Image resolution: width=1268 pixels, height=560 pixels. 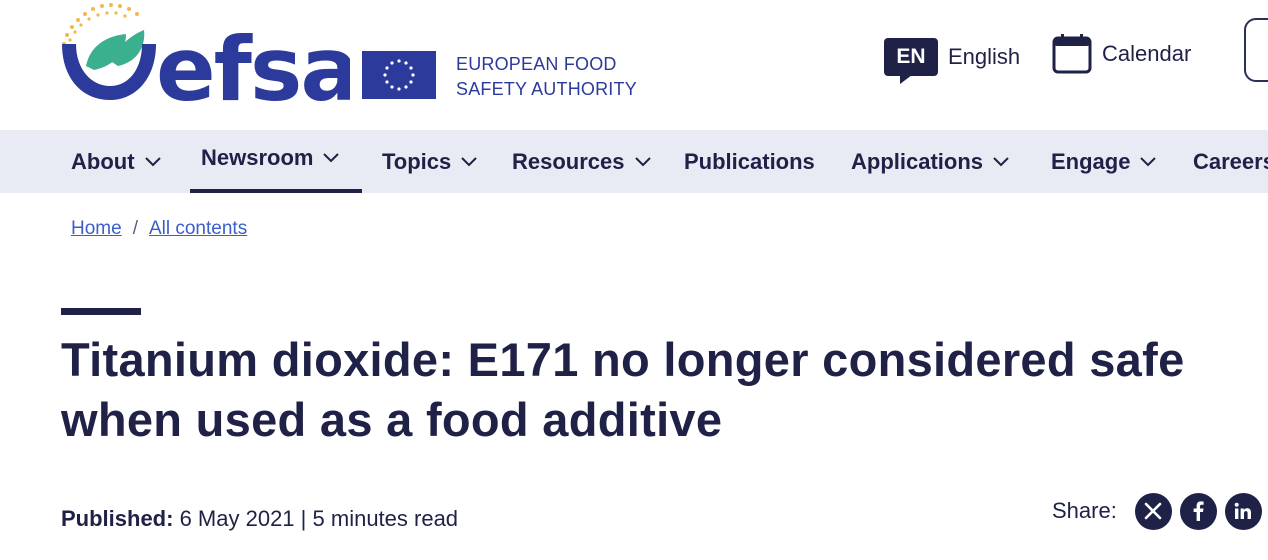 I want to click on calendar-label: Calendar, so click(x=1147, y=53).